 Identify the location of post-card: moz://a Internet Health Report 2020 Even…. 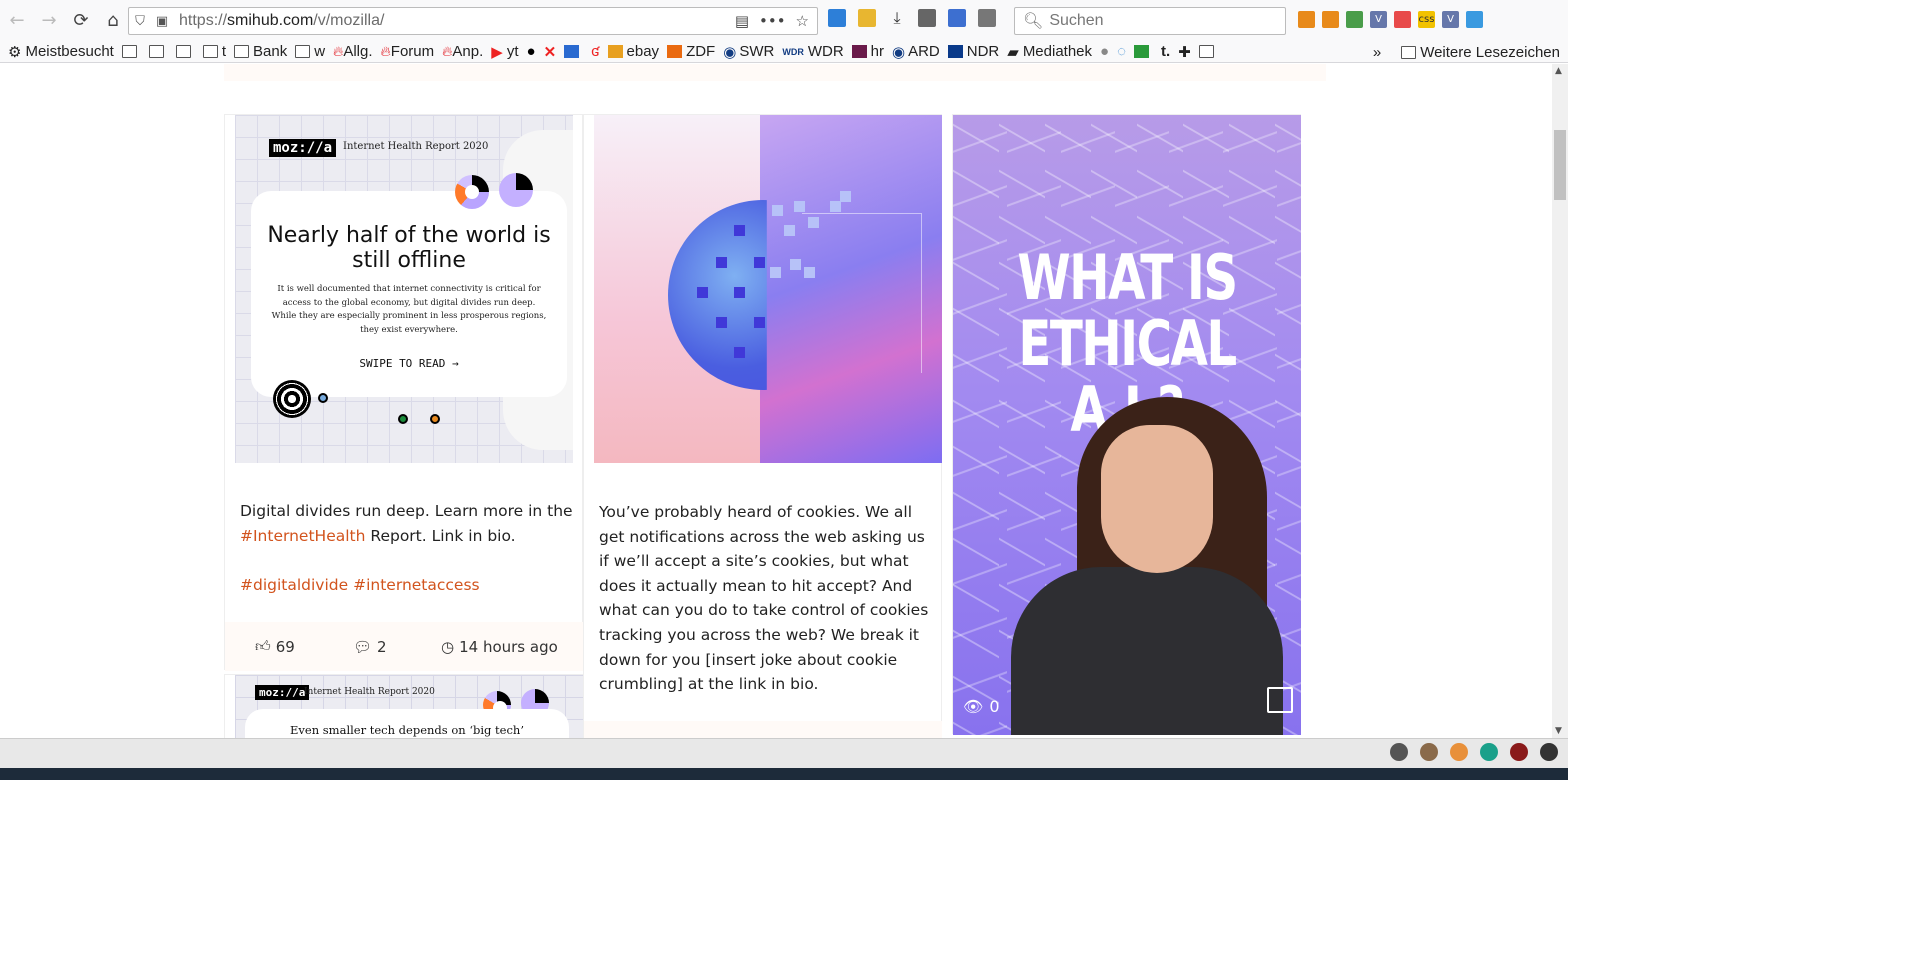
(403, 706).